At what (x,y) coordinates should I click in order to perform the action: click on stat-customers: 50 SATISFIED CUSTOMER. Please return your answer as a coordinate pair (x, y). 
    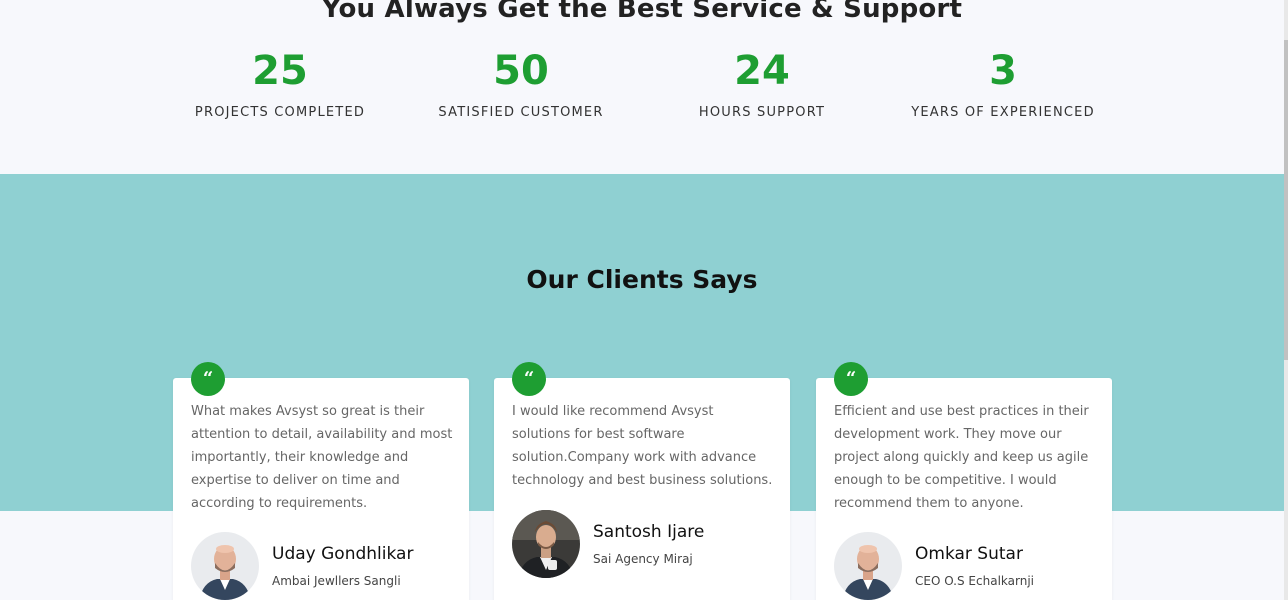
    Looking at the image, I should click on (521, 84).